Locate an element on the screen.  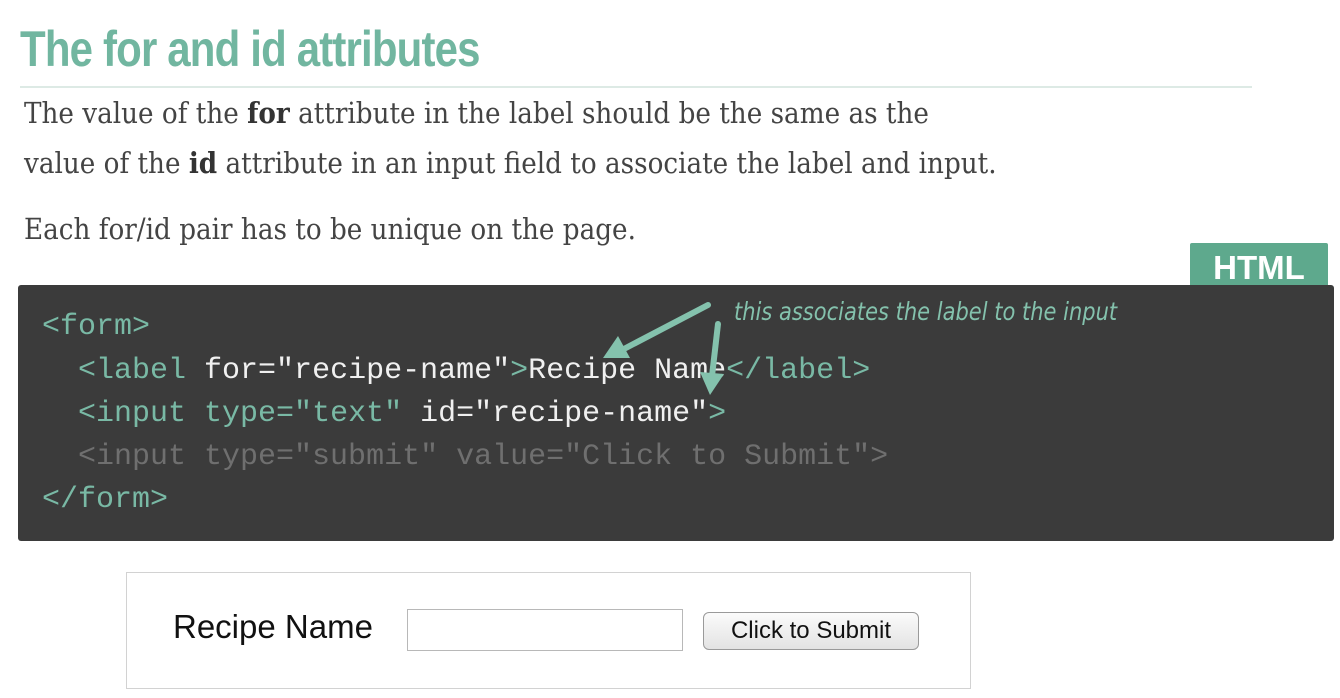
arrow-to-id-icon is located at coordinates (712, 358).